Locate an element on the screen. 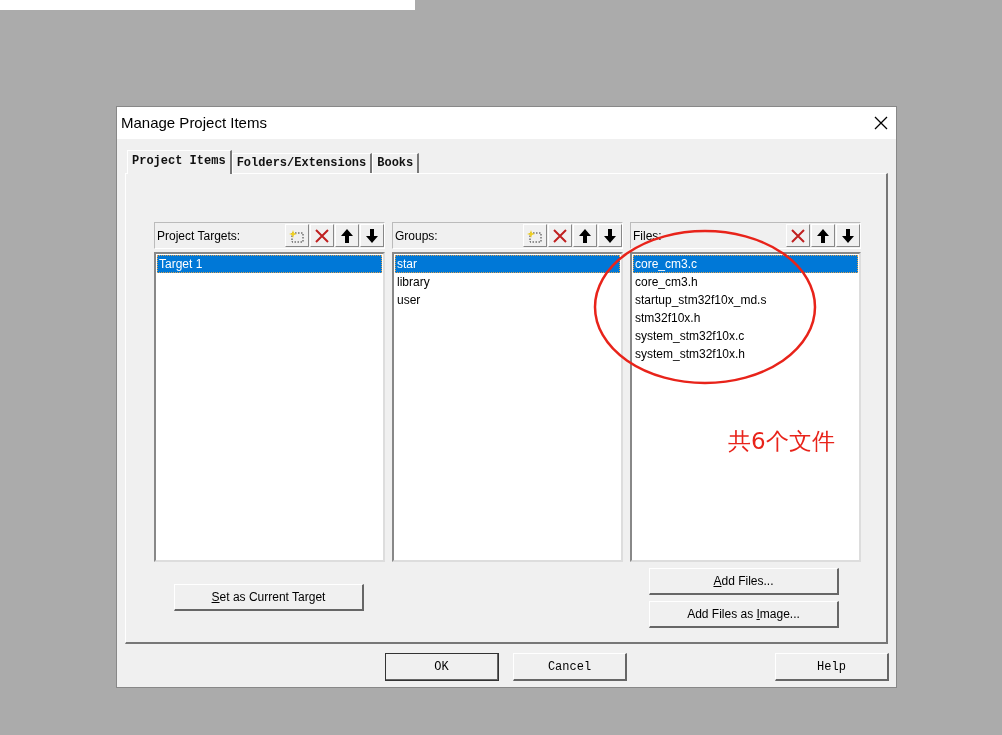  list-item: library is located at coordinates (507, 282).